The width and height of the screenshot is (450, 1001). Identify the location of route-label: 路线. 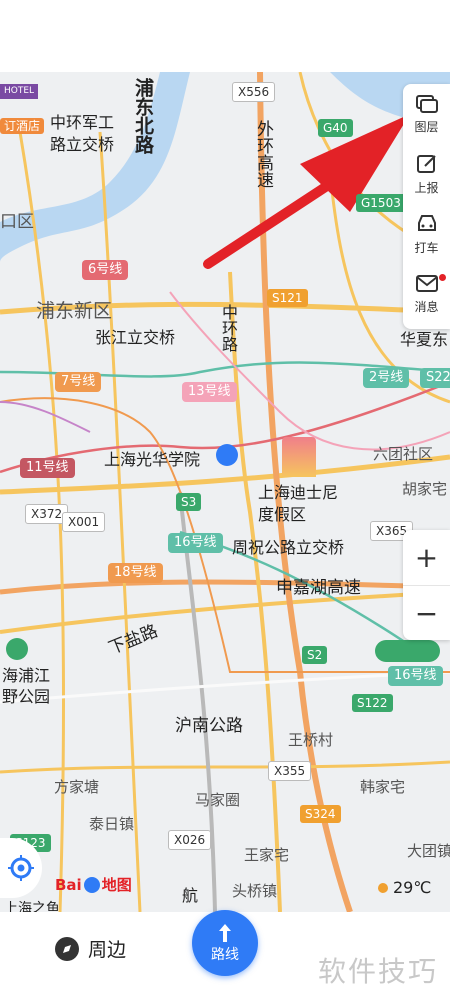
(225, 955).